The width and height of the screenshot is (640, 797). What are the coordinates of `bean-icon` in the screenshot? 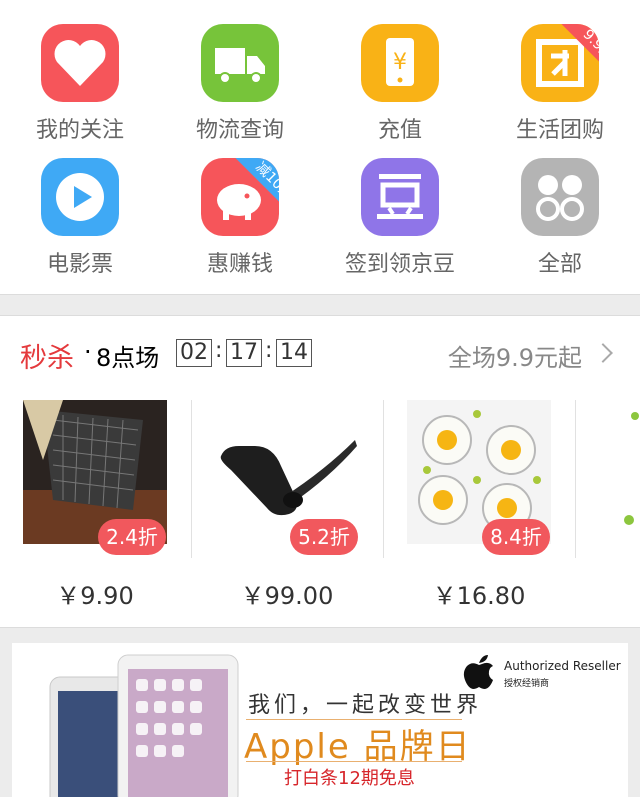 It's located at (400, 197).